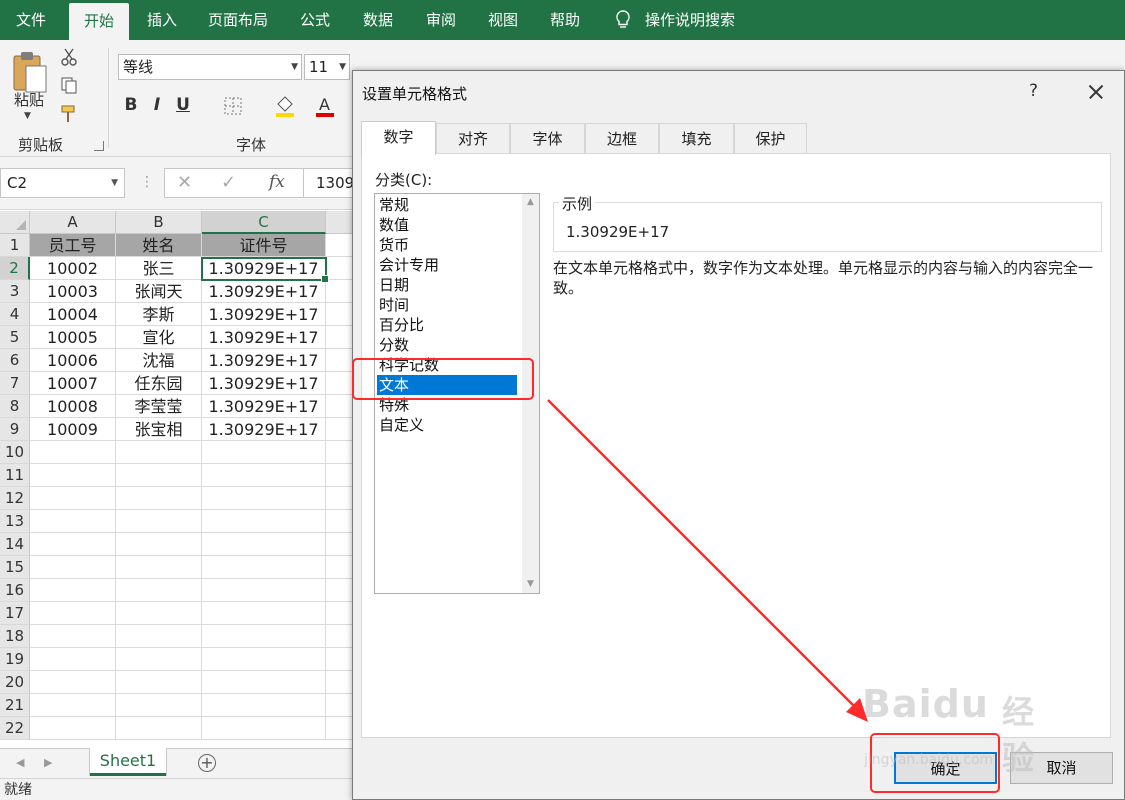 Image resolution: width=1125 pixels, height=800 pixels. I want to click on tab-font: 字体, so click(547, 138).